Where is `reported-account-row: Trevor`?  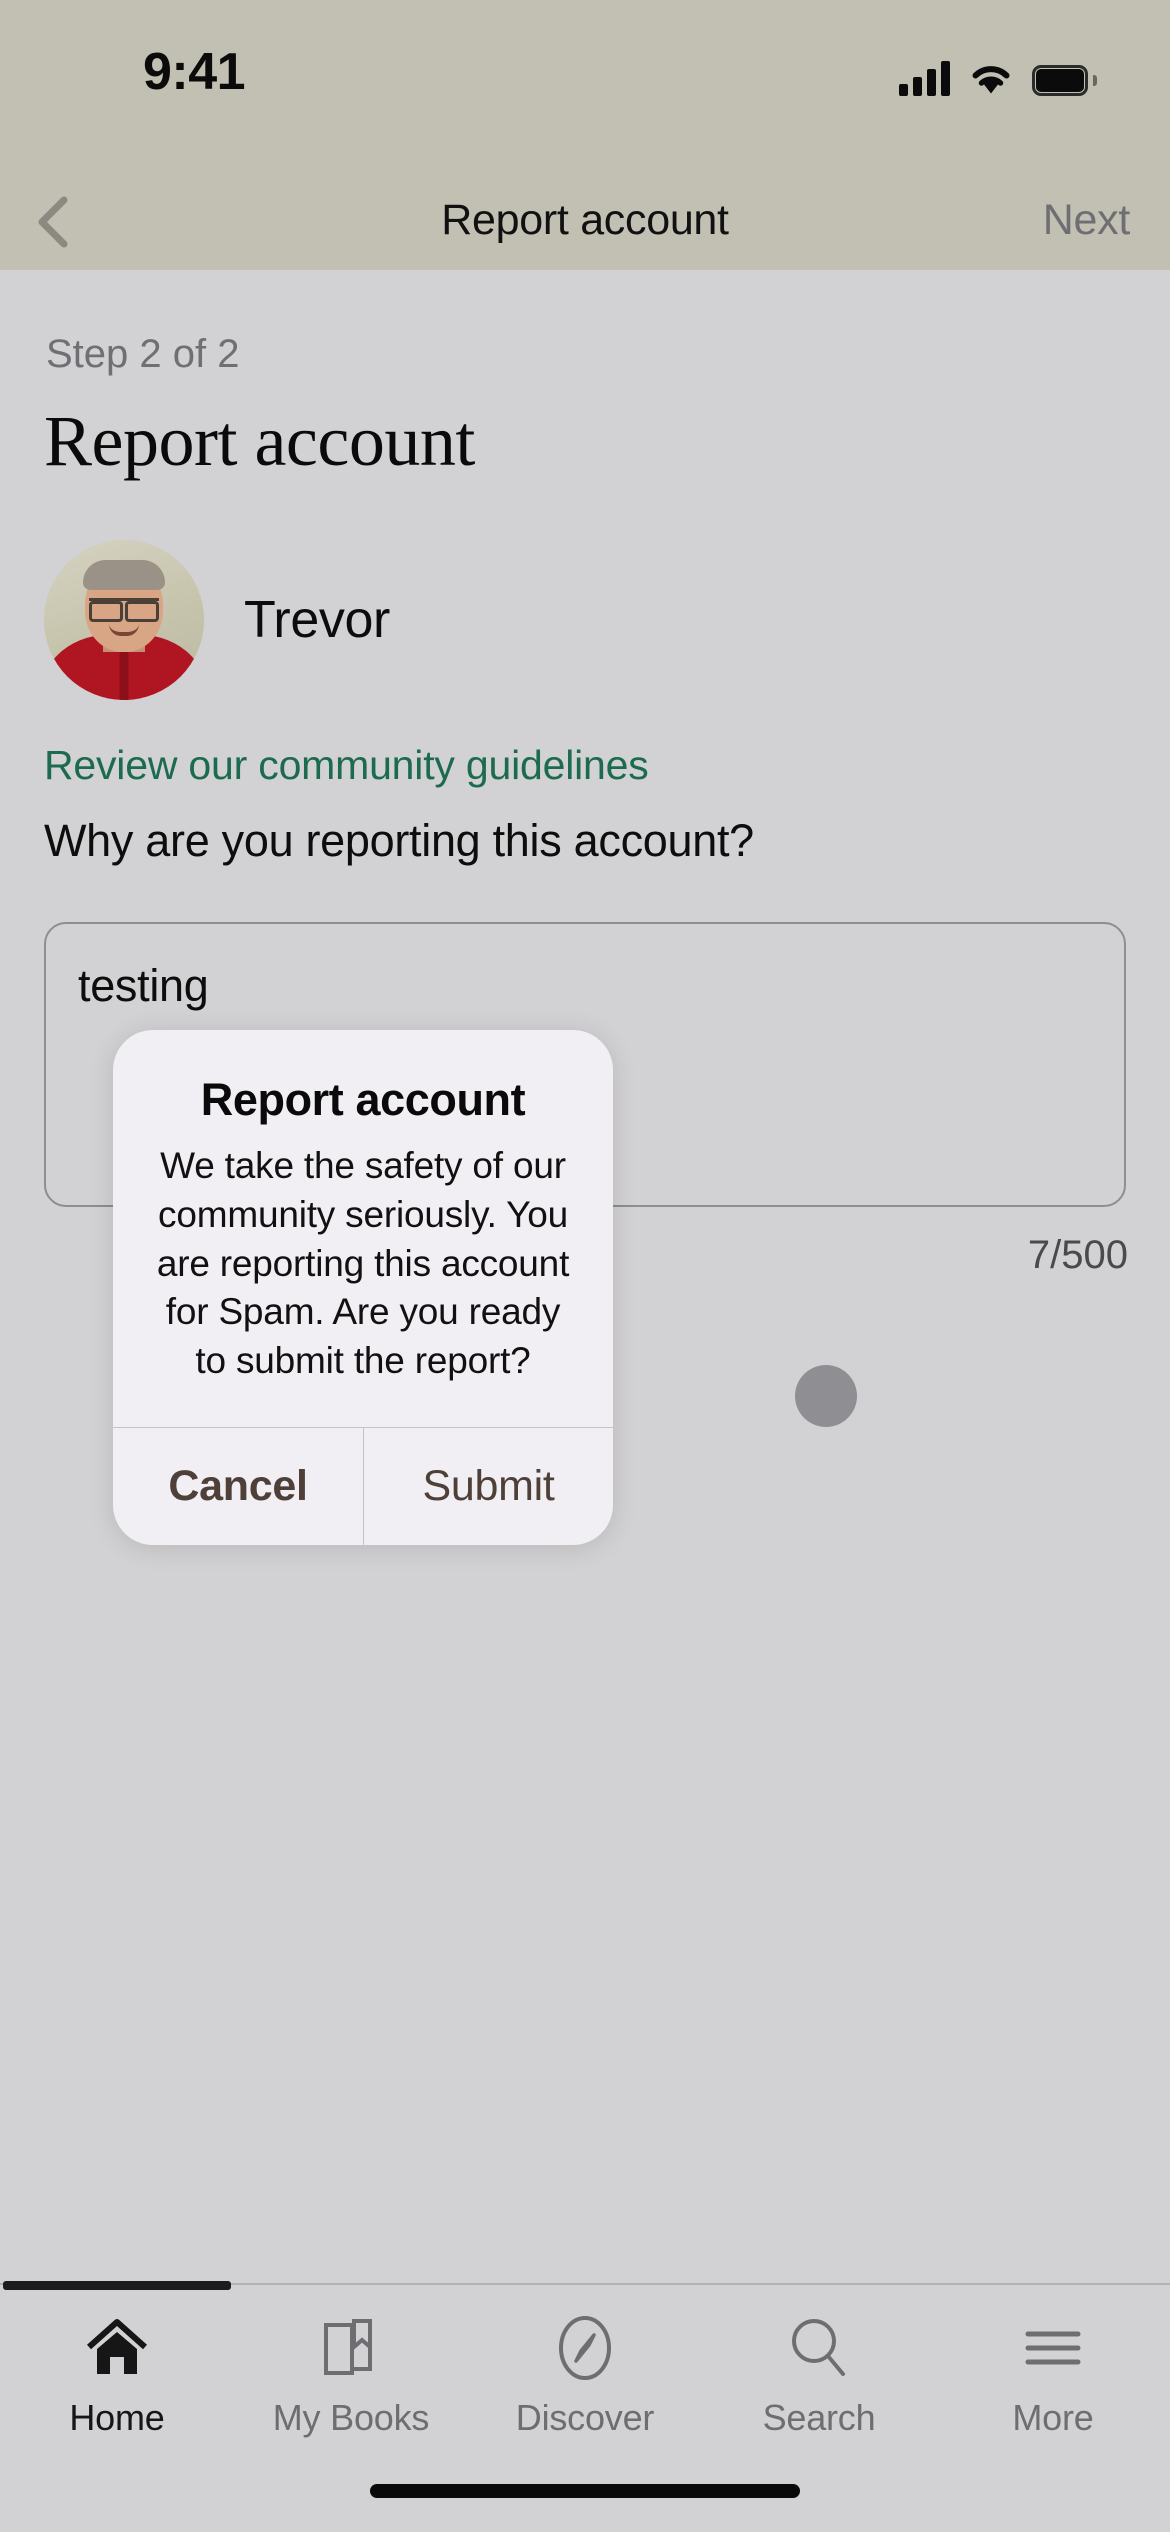 reported-account-row: Trevor is located at coordinates (217, 620).